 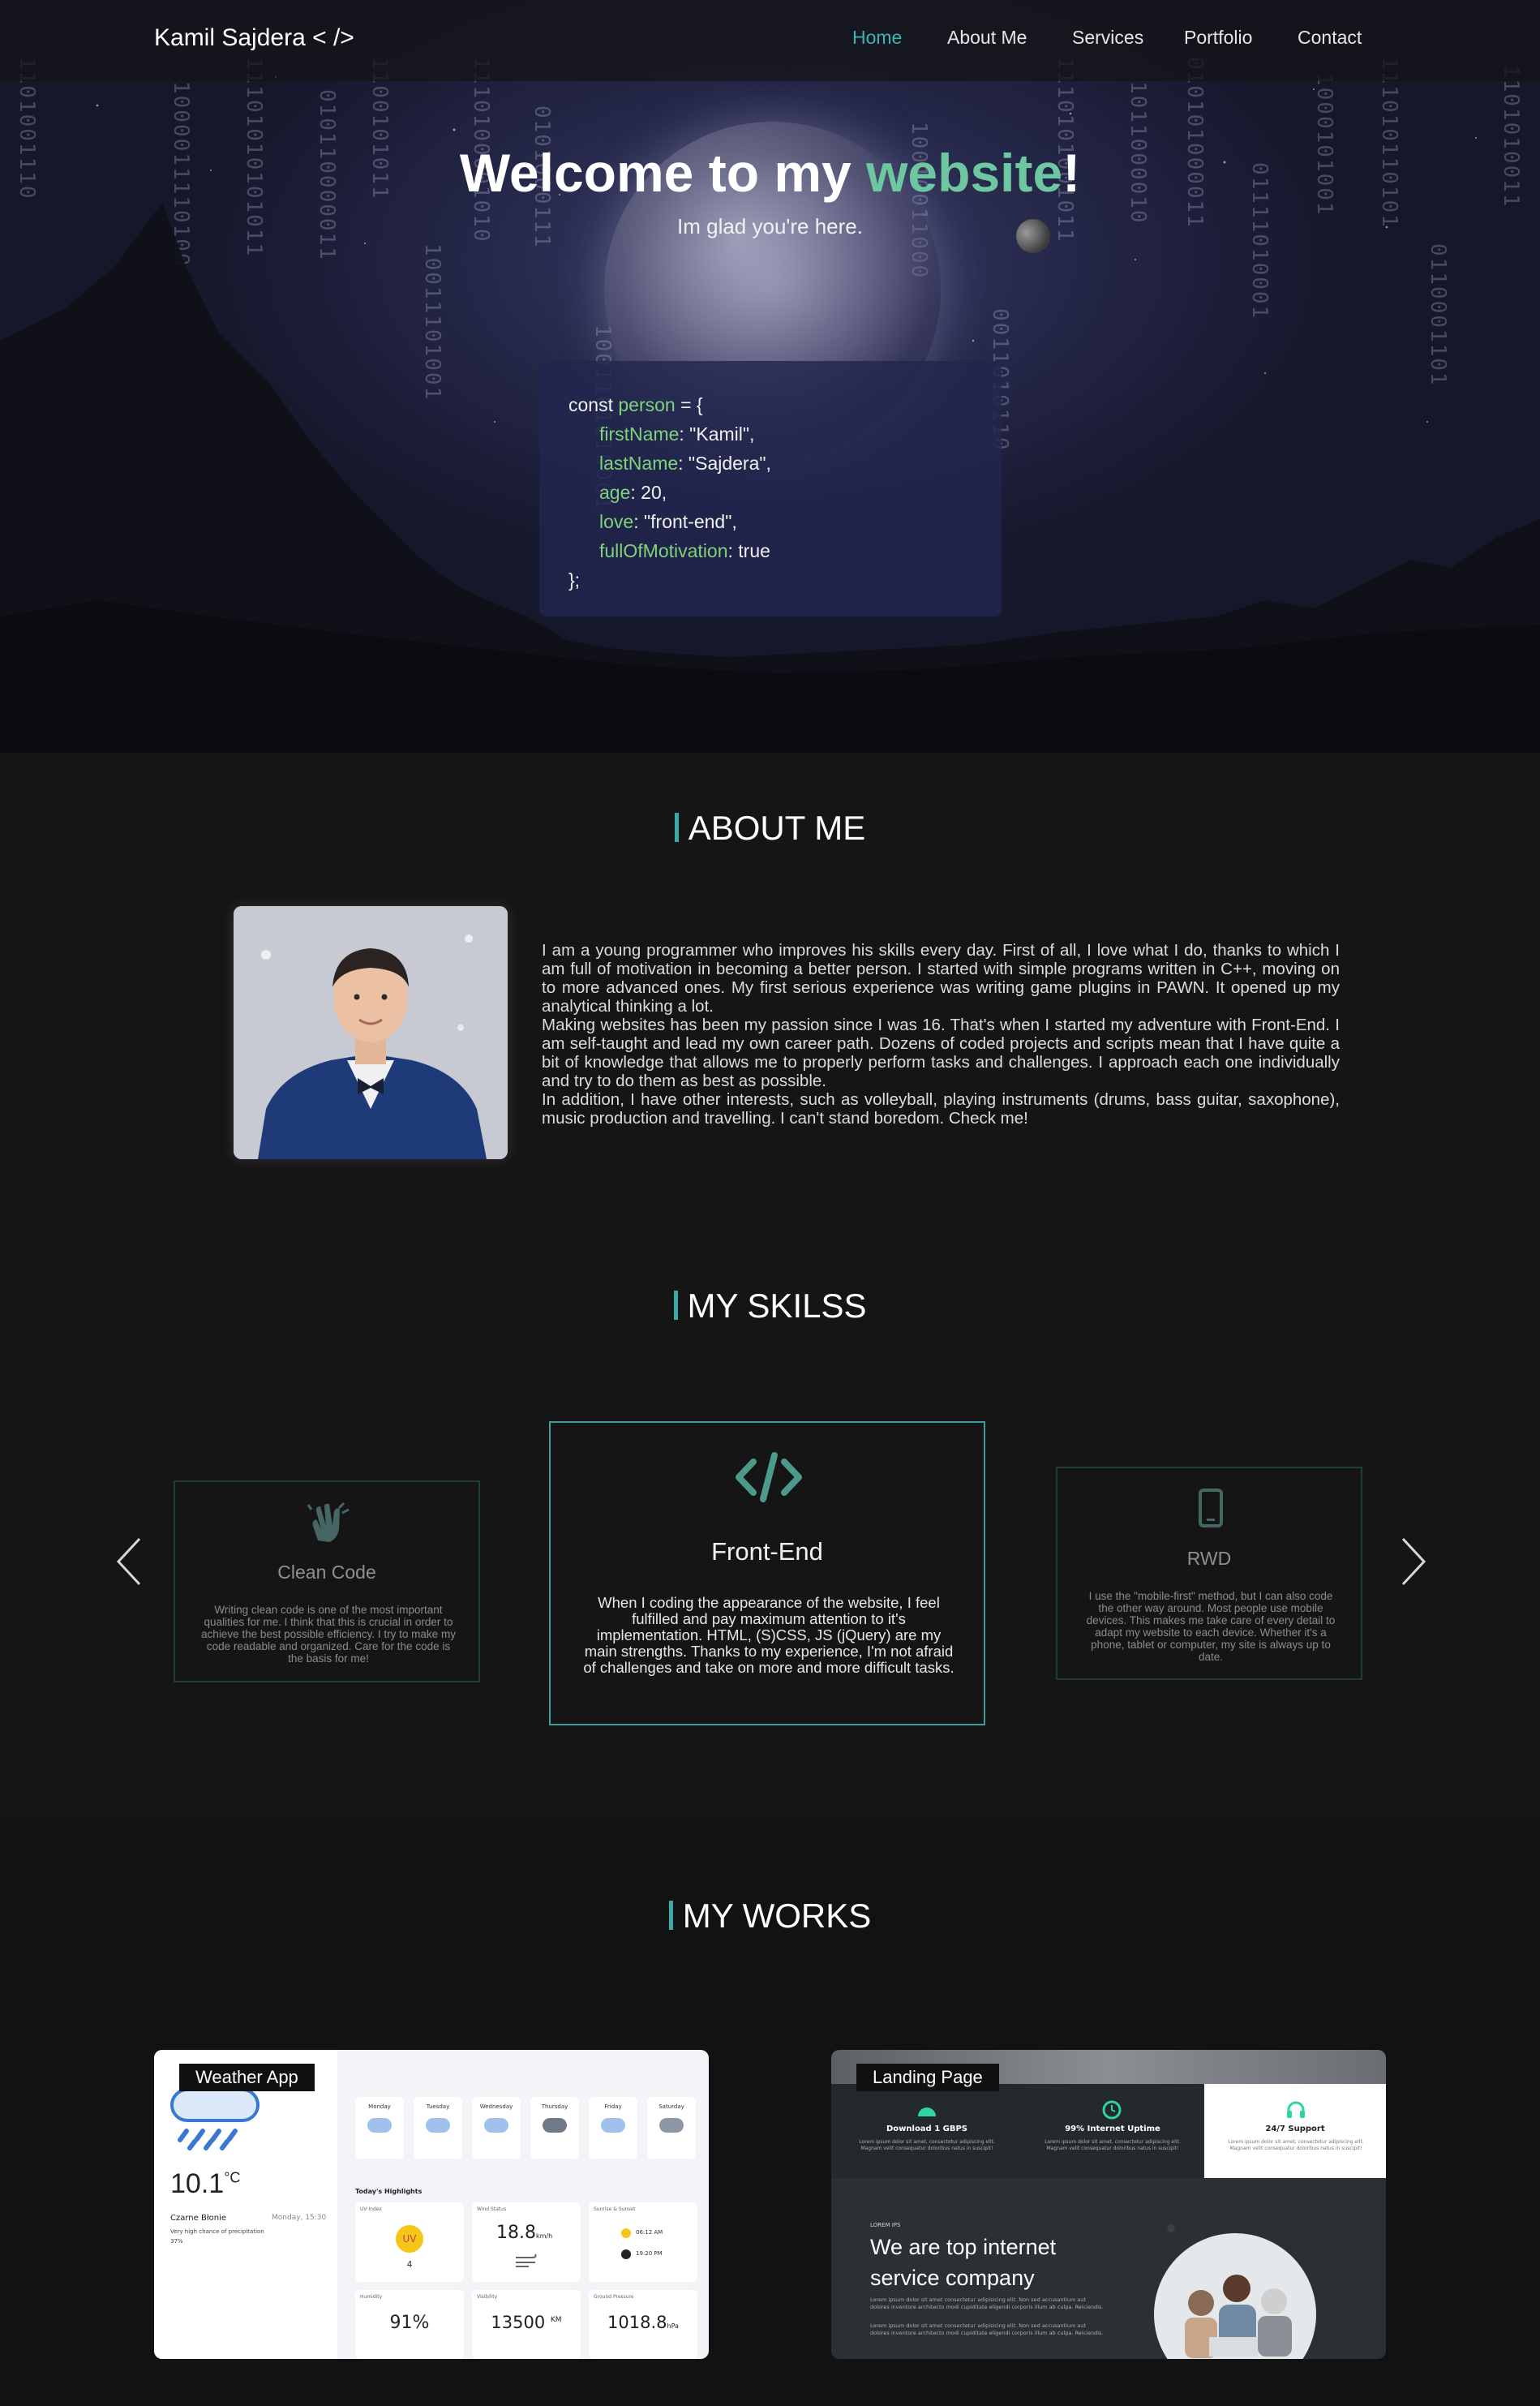 I want to click on weather-rain-note: Very high chance of precipitation, so click(x=217, y=2231).